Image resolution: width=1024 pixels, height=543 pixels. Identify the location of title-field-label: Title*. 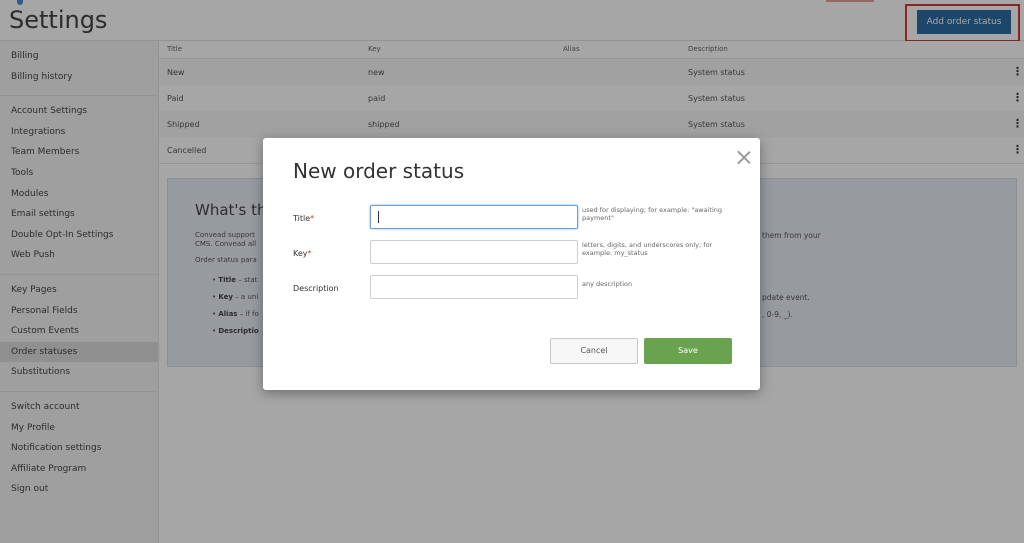
(303, 218).